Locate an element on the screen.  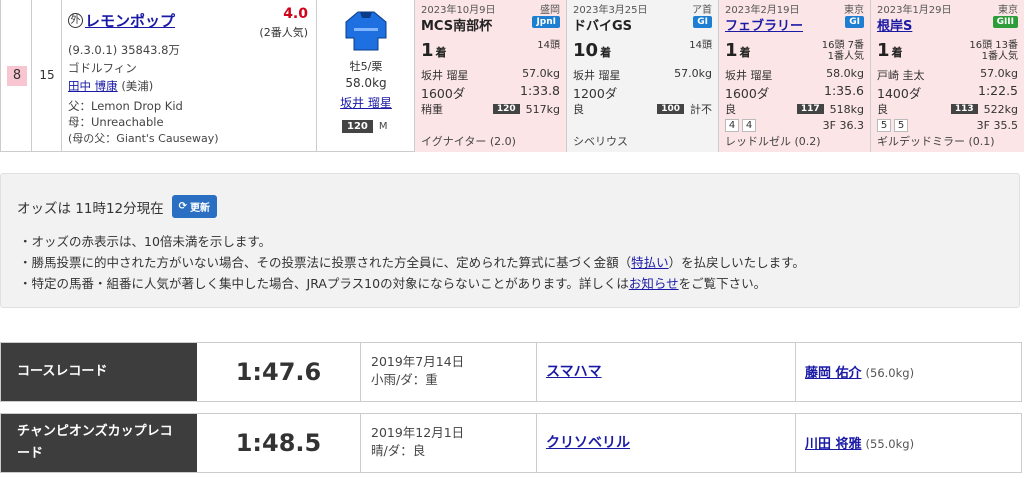
record-jockey-block: 川田 将雅 (55.0kg) is located at coordinates (859, 442).